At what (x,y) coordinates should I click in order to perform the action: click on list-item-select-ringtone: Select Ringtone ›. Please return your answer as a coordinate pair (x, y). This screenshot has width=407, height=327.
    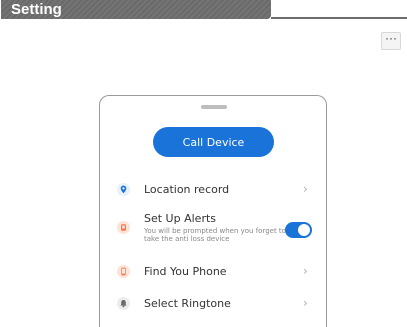
    Looking at the image, I should click on (213, 304).